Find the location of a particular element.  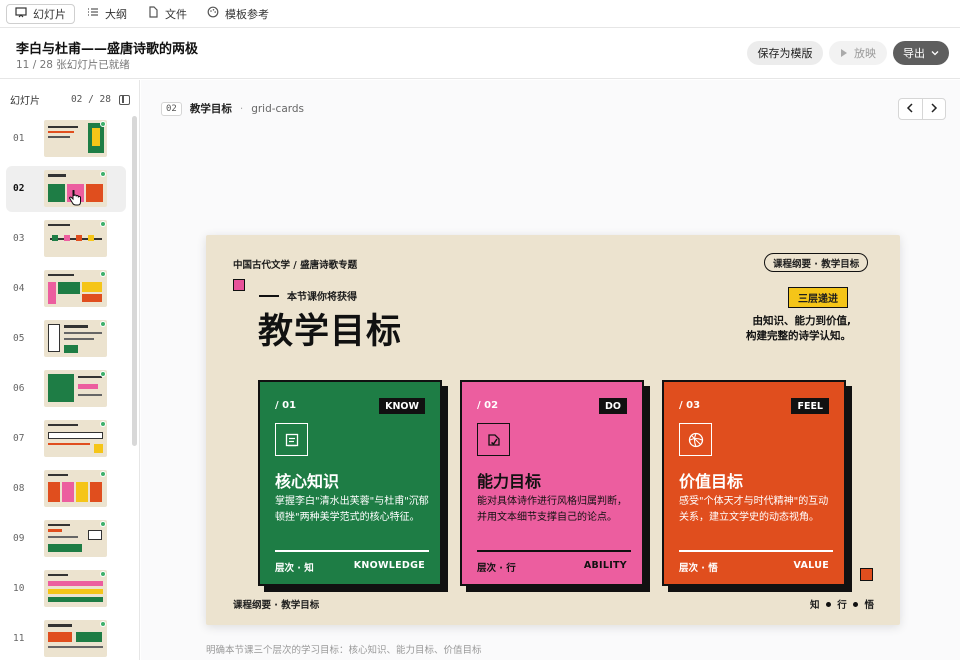

slide-number: 01 is located at coordinates (19, 138).